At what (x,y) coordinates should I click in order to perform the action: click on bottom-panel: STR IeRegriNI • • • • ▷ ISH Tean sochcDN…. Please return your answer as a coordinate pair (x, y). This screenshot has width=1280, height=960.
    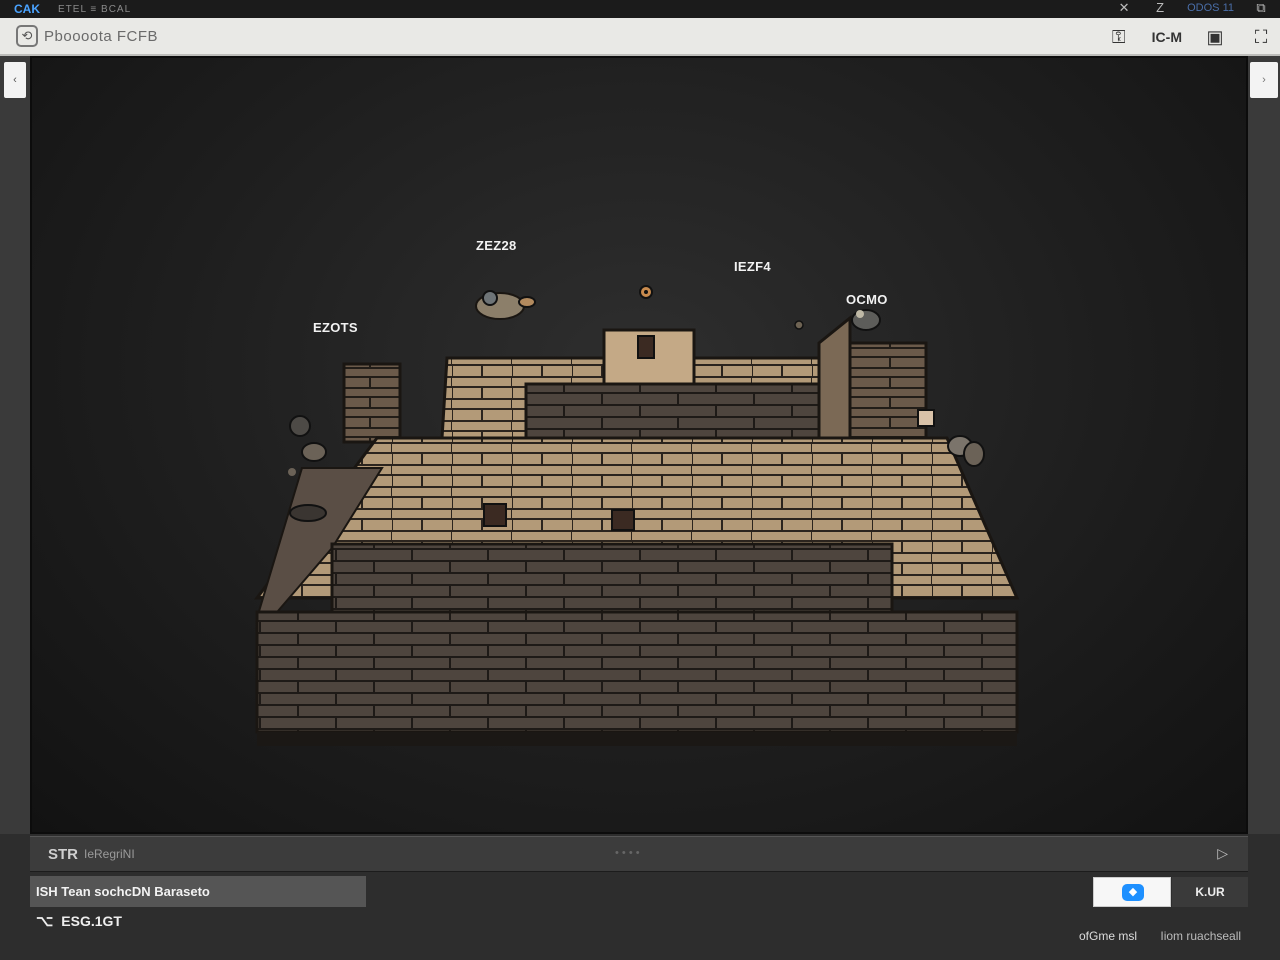
    Looking at the image, I should click on (640, 897).